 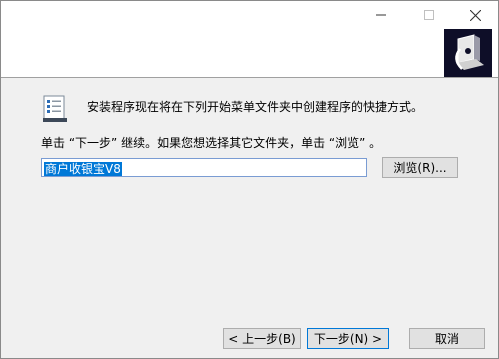 I want to click on folder-name-value: 商户收银宝V8, so click(x=83, y=169).